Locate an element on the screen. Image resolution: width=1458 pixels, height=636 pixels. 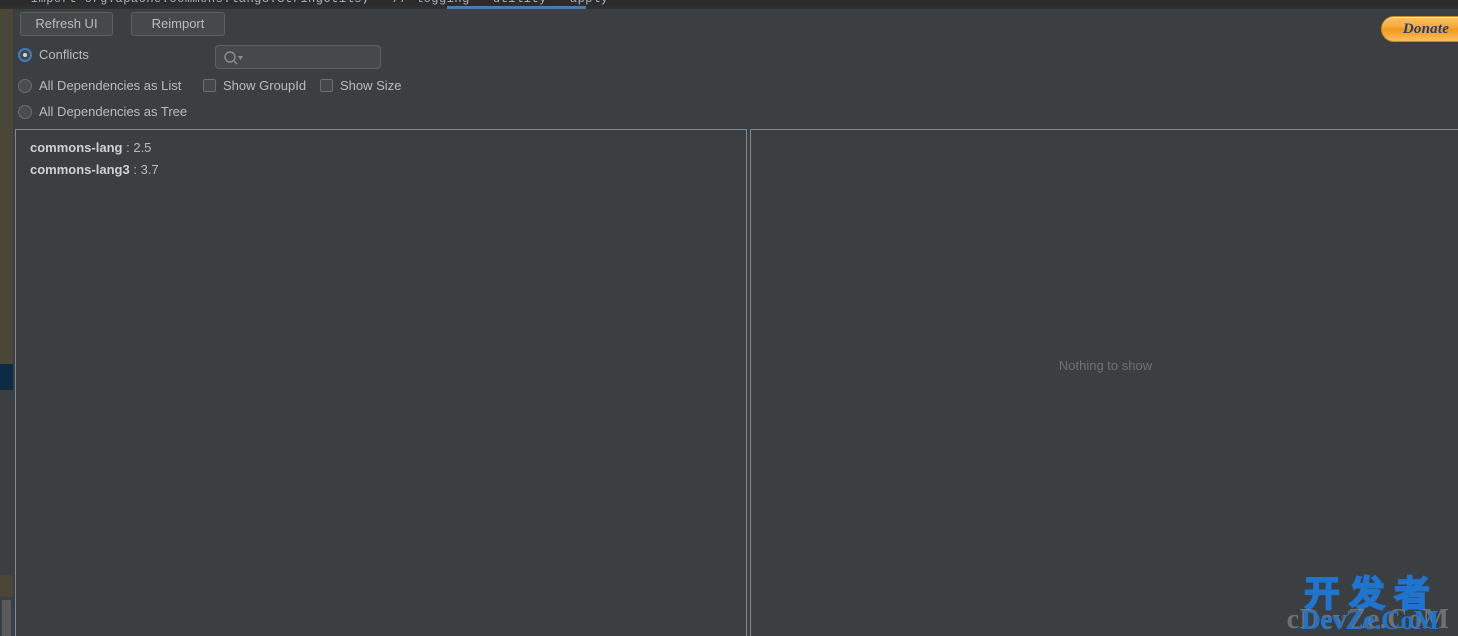
dependency-version: 2.5 is located at coordinates (142, 147).